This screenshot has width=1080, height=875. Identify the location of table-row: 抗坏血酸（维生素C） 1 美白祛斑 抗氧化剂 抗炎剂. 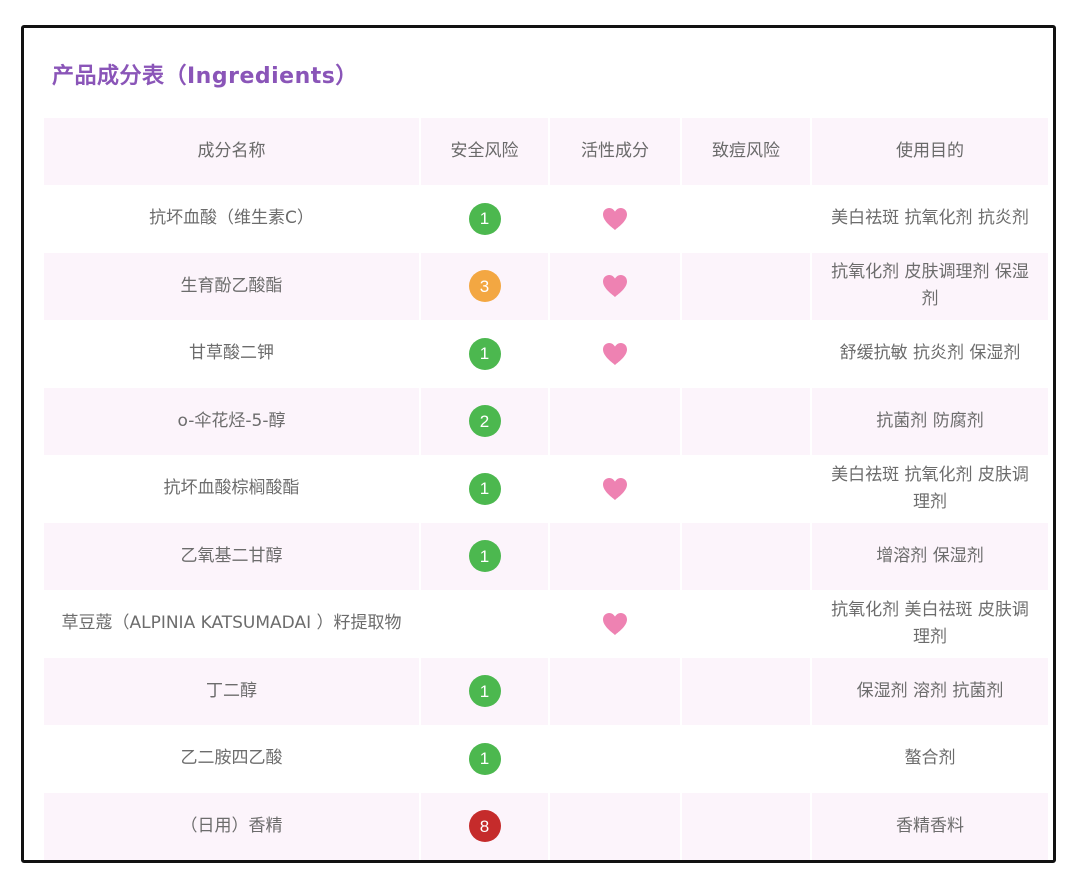
(546, 219).